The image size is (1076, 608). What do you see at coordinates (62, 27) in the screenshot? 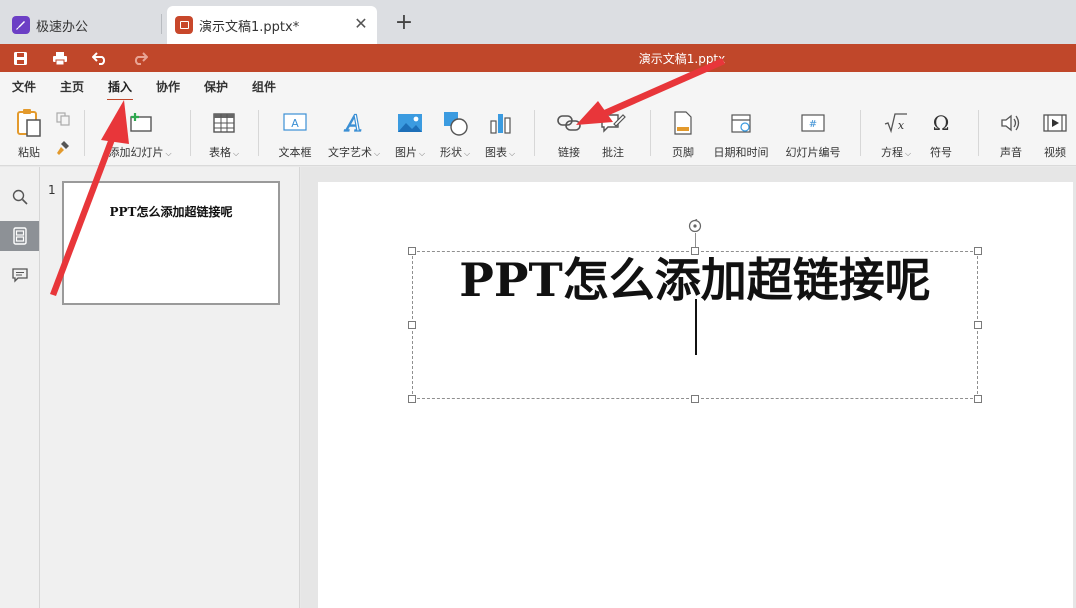
I see `tab-home-label: 极速办公` at bounding box center [62, 27].